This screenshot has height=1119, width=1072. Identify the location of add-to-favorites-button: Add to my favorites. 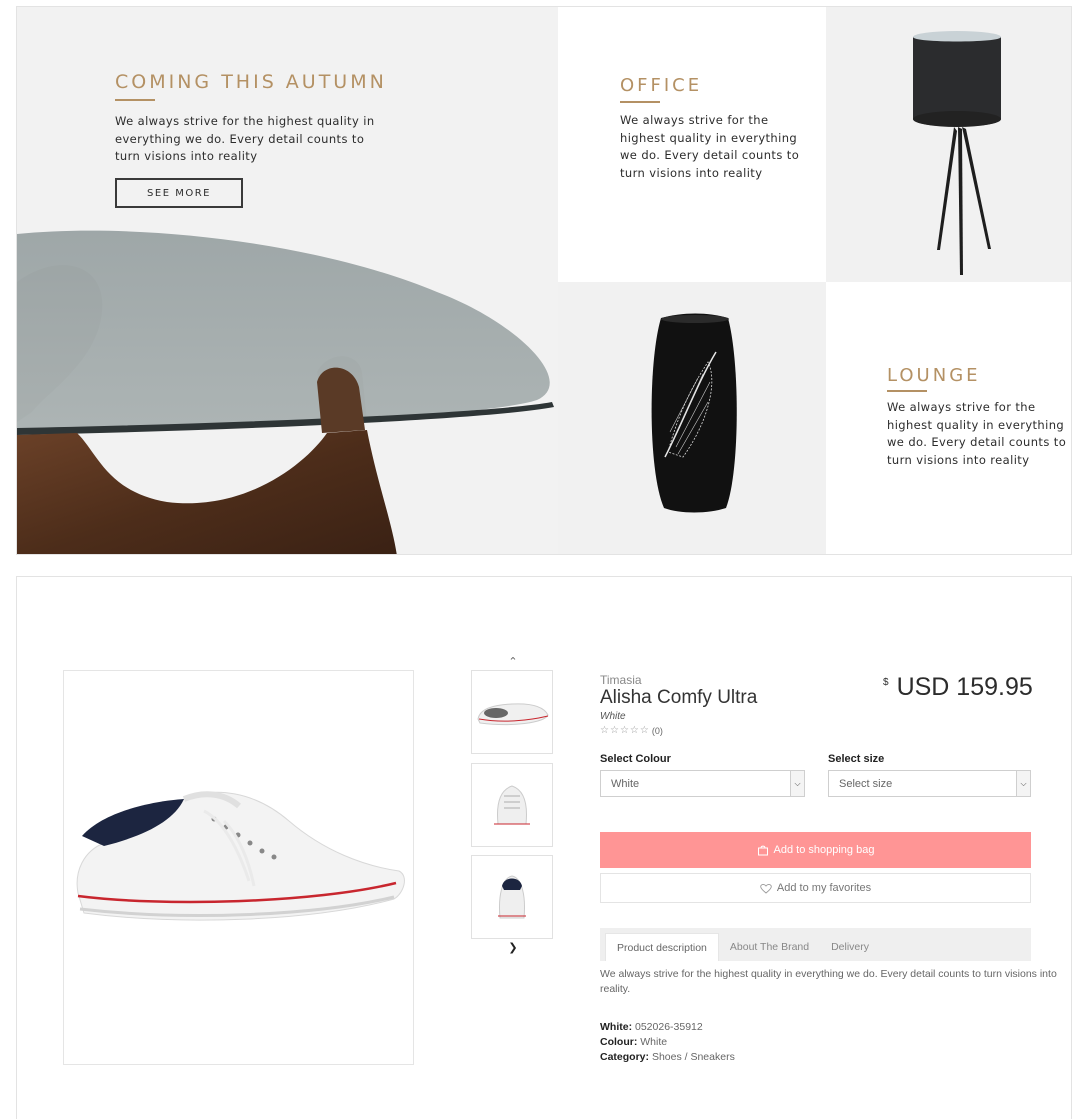
(815, 888).